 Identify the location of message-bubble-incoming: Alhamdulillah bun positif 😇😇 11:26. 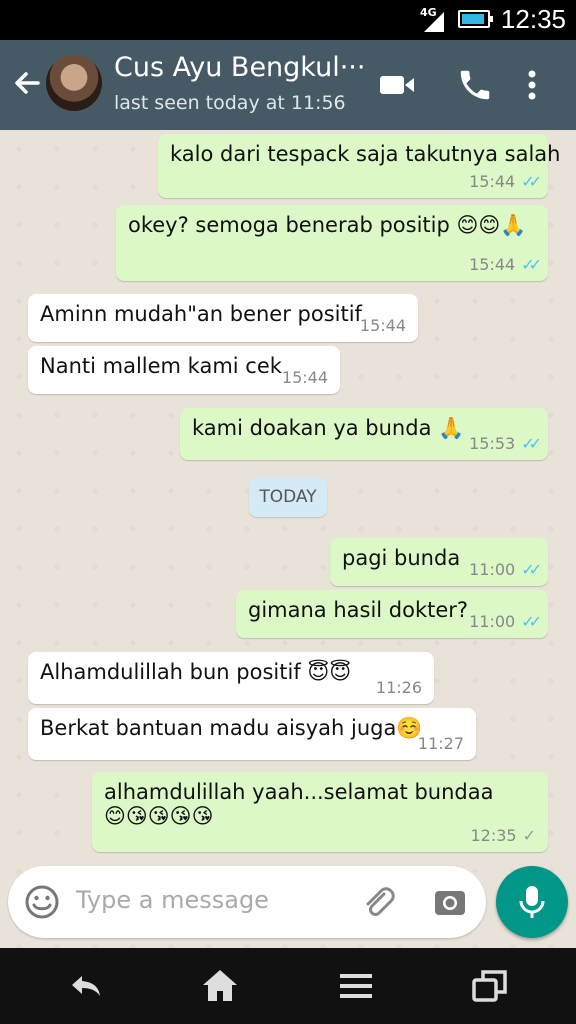
(231, 678).